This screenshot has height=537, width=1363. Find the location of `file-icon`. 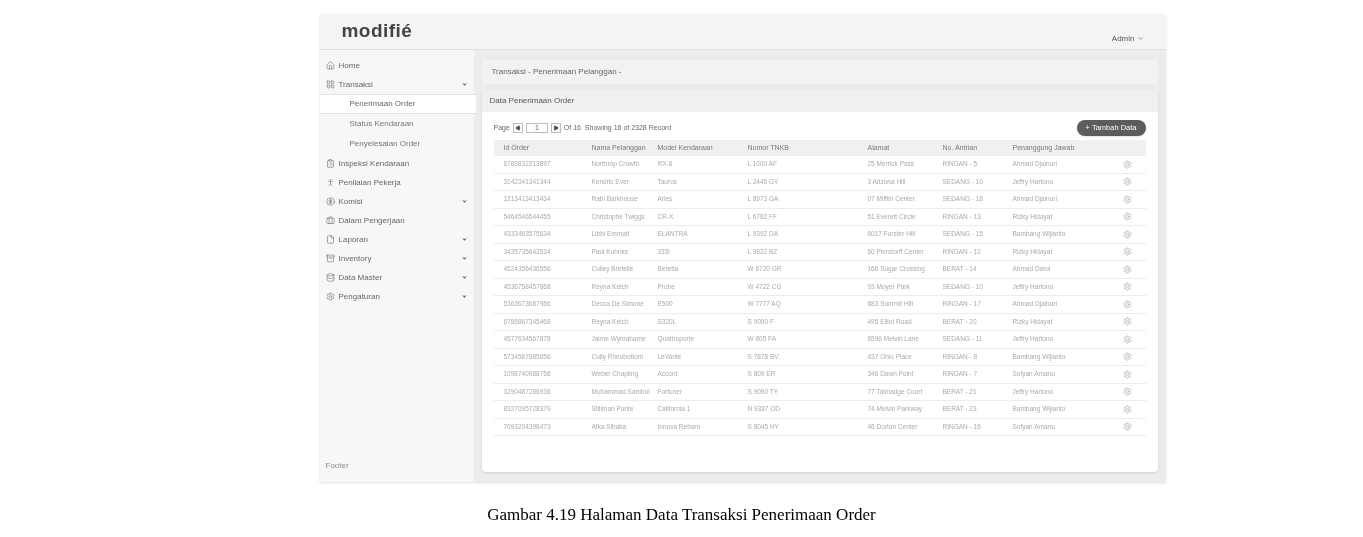

file-icon is located at coordinates (330, 239).